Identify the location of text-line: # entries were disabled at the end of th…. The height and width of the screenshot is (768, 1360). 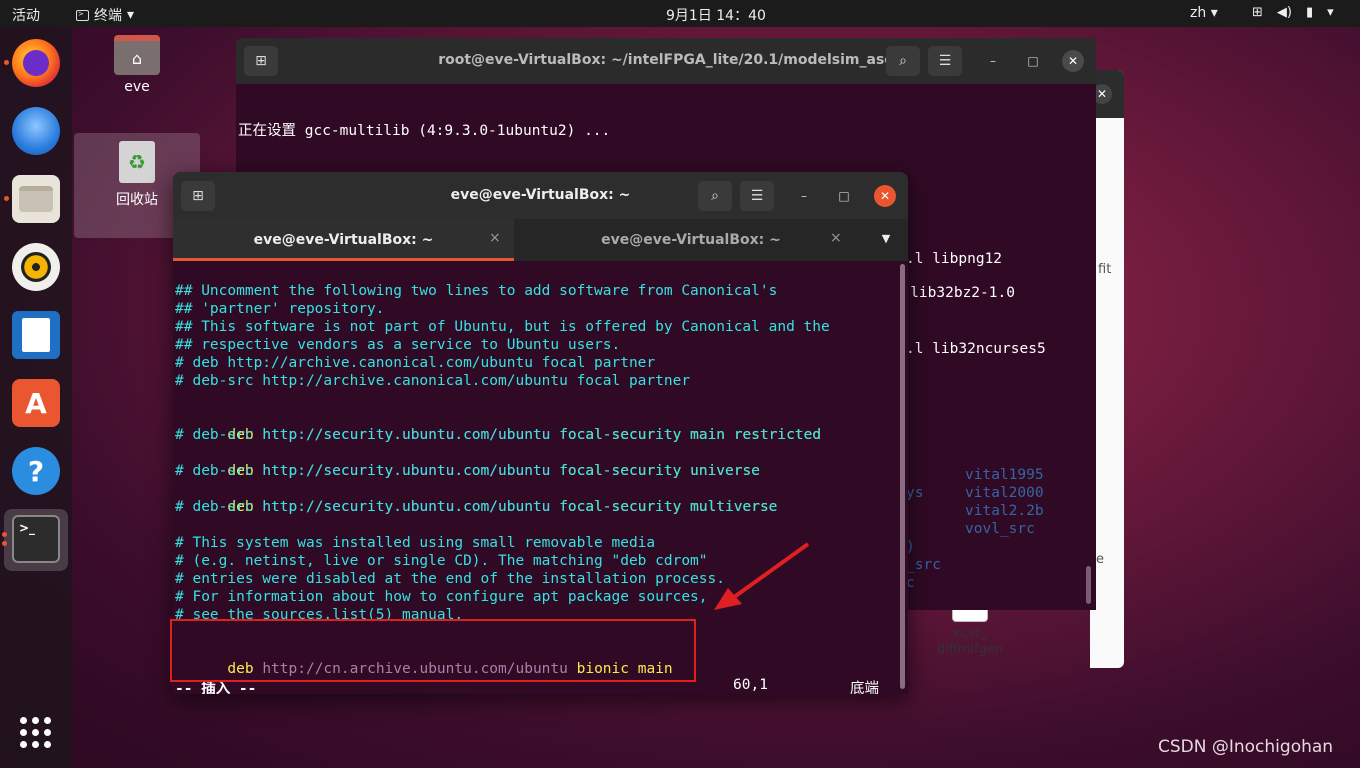
(450, 579).